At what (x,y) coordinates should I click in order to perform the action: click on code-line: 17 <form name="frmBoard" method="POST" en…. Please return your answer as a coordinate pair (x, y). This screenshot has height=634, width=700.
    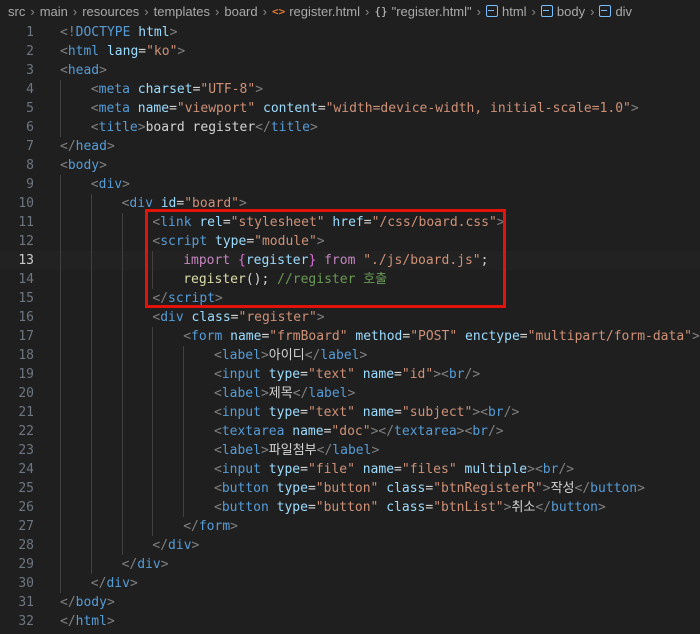
    Looking at the image, I should click on (350, 336).